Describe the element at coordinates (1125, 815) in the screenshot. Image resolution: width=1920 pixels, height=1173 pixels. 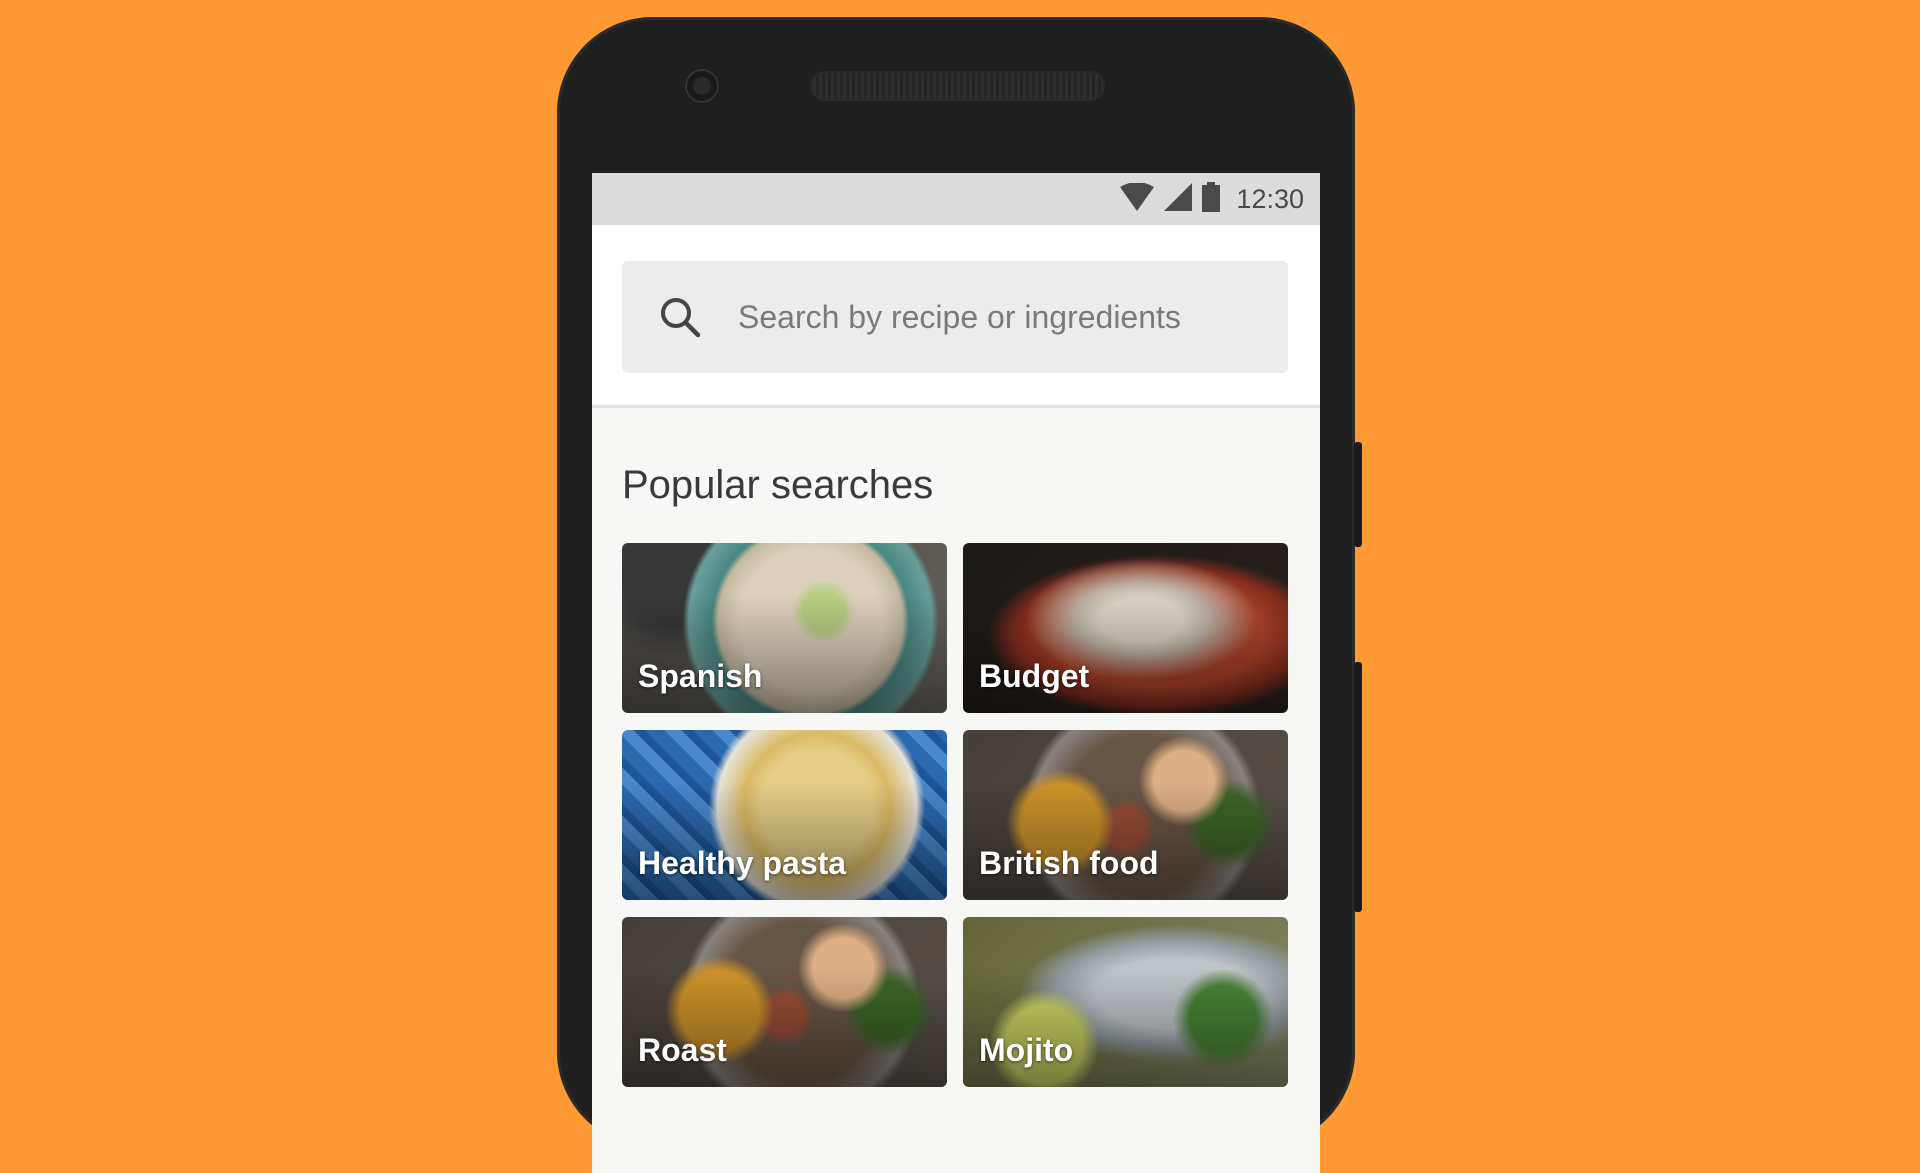
I see `category-tile-british-food: British food` at that location.